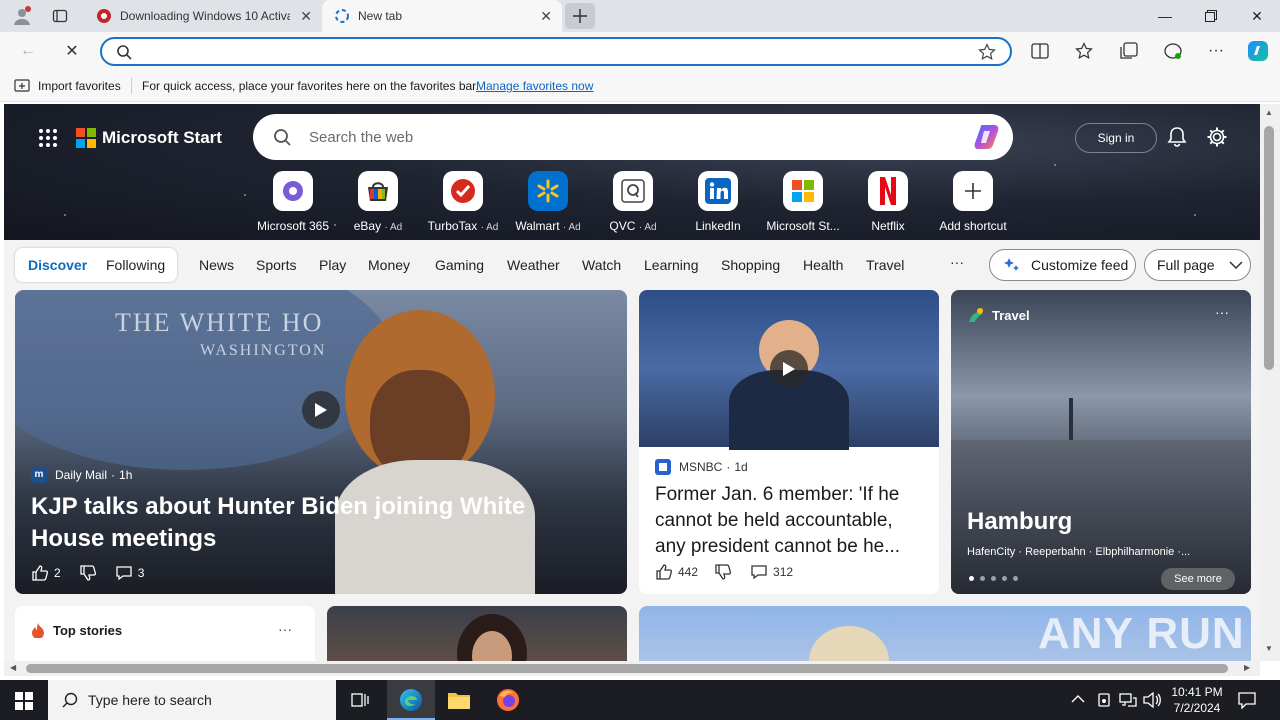  I want to click on shortcut-netflix: Netflix, so click(888, 202).